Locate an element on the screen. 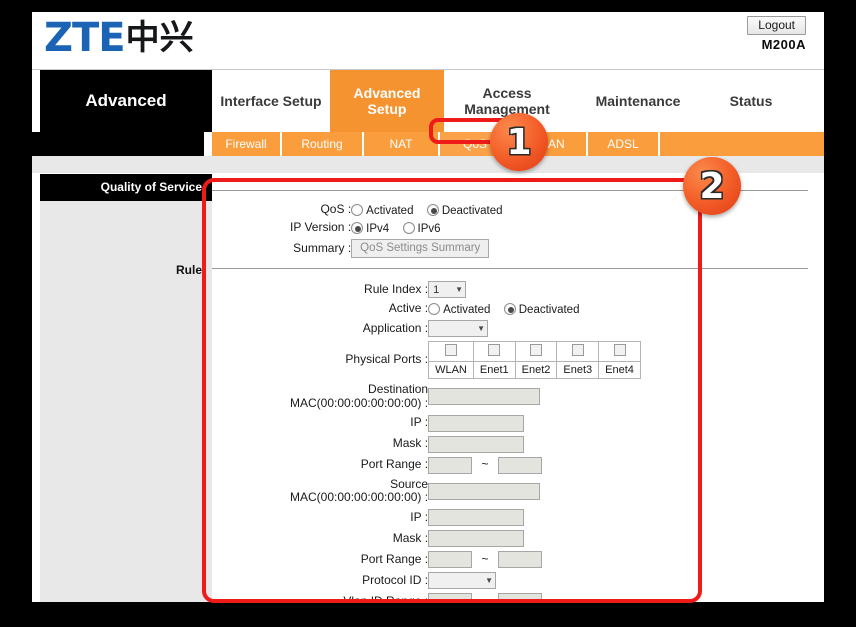 This screenshot has height=627, width=856. checkbox-enet4 is located at coordinates (619, 350).